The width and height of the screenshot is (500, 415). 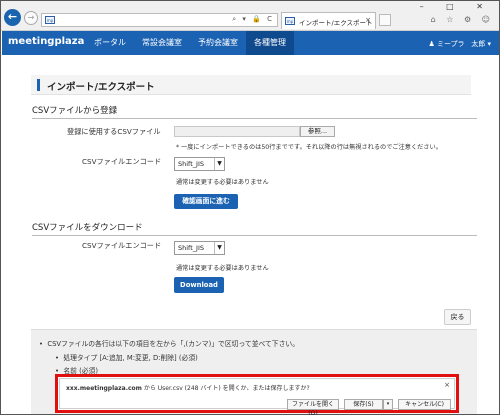 What do you see at coordinates (385, 20) in the screenshot?
I see `new-tab-button` at bounding box center [385, 20].